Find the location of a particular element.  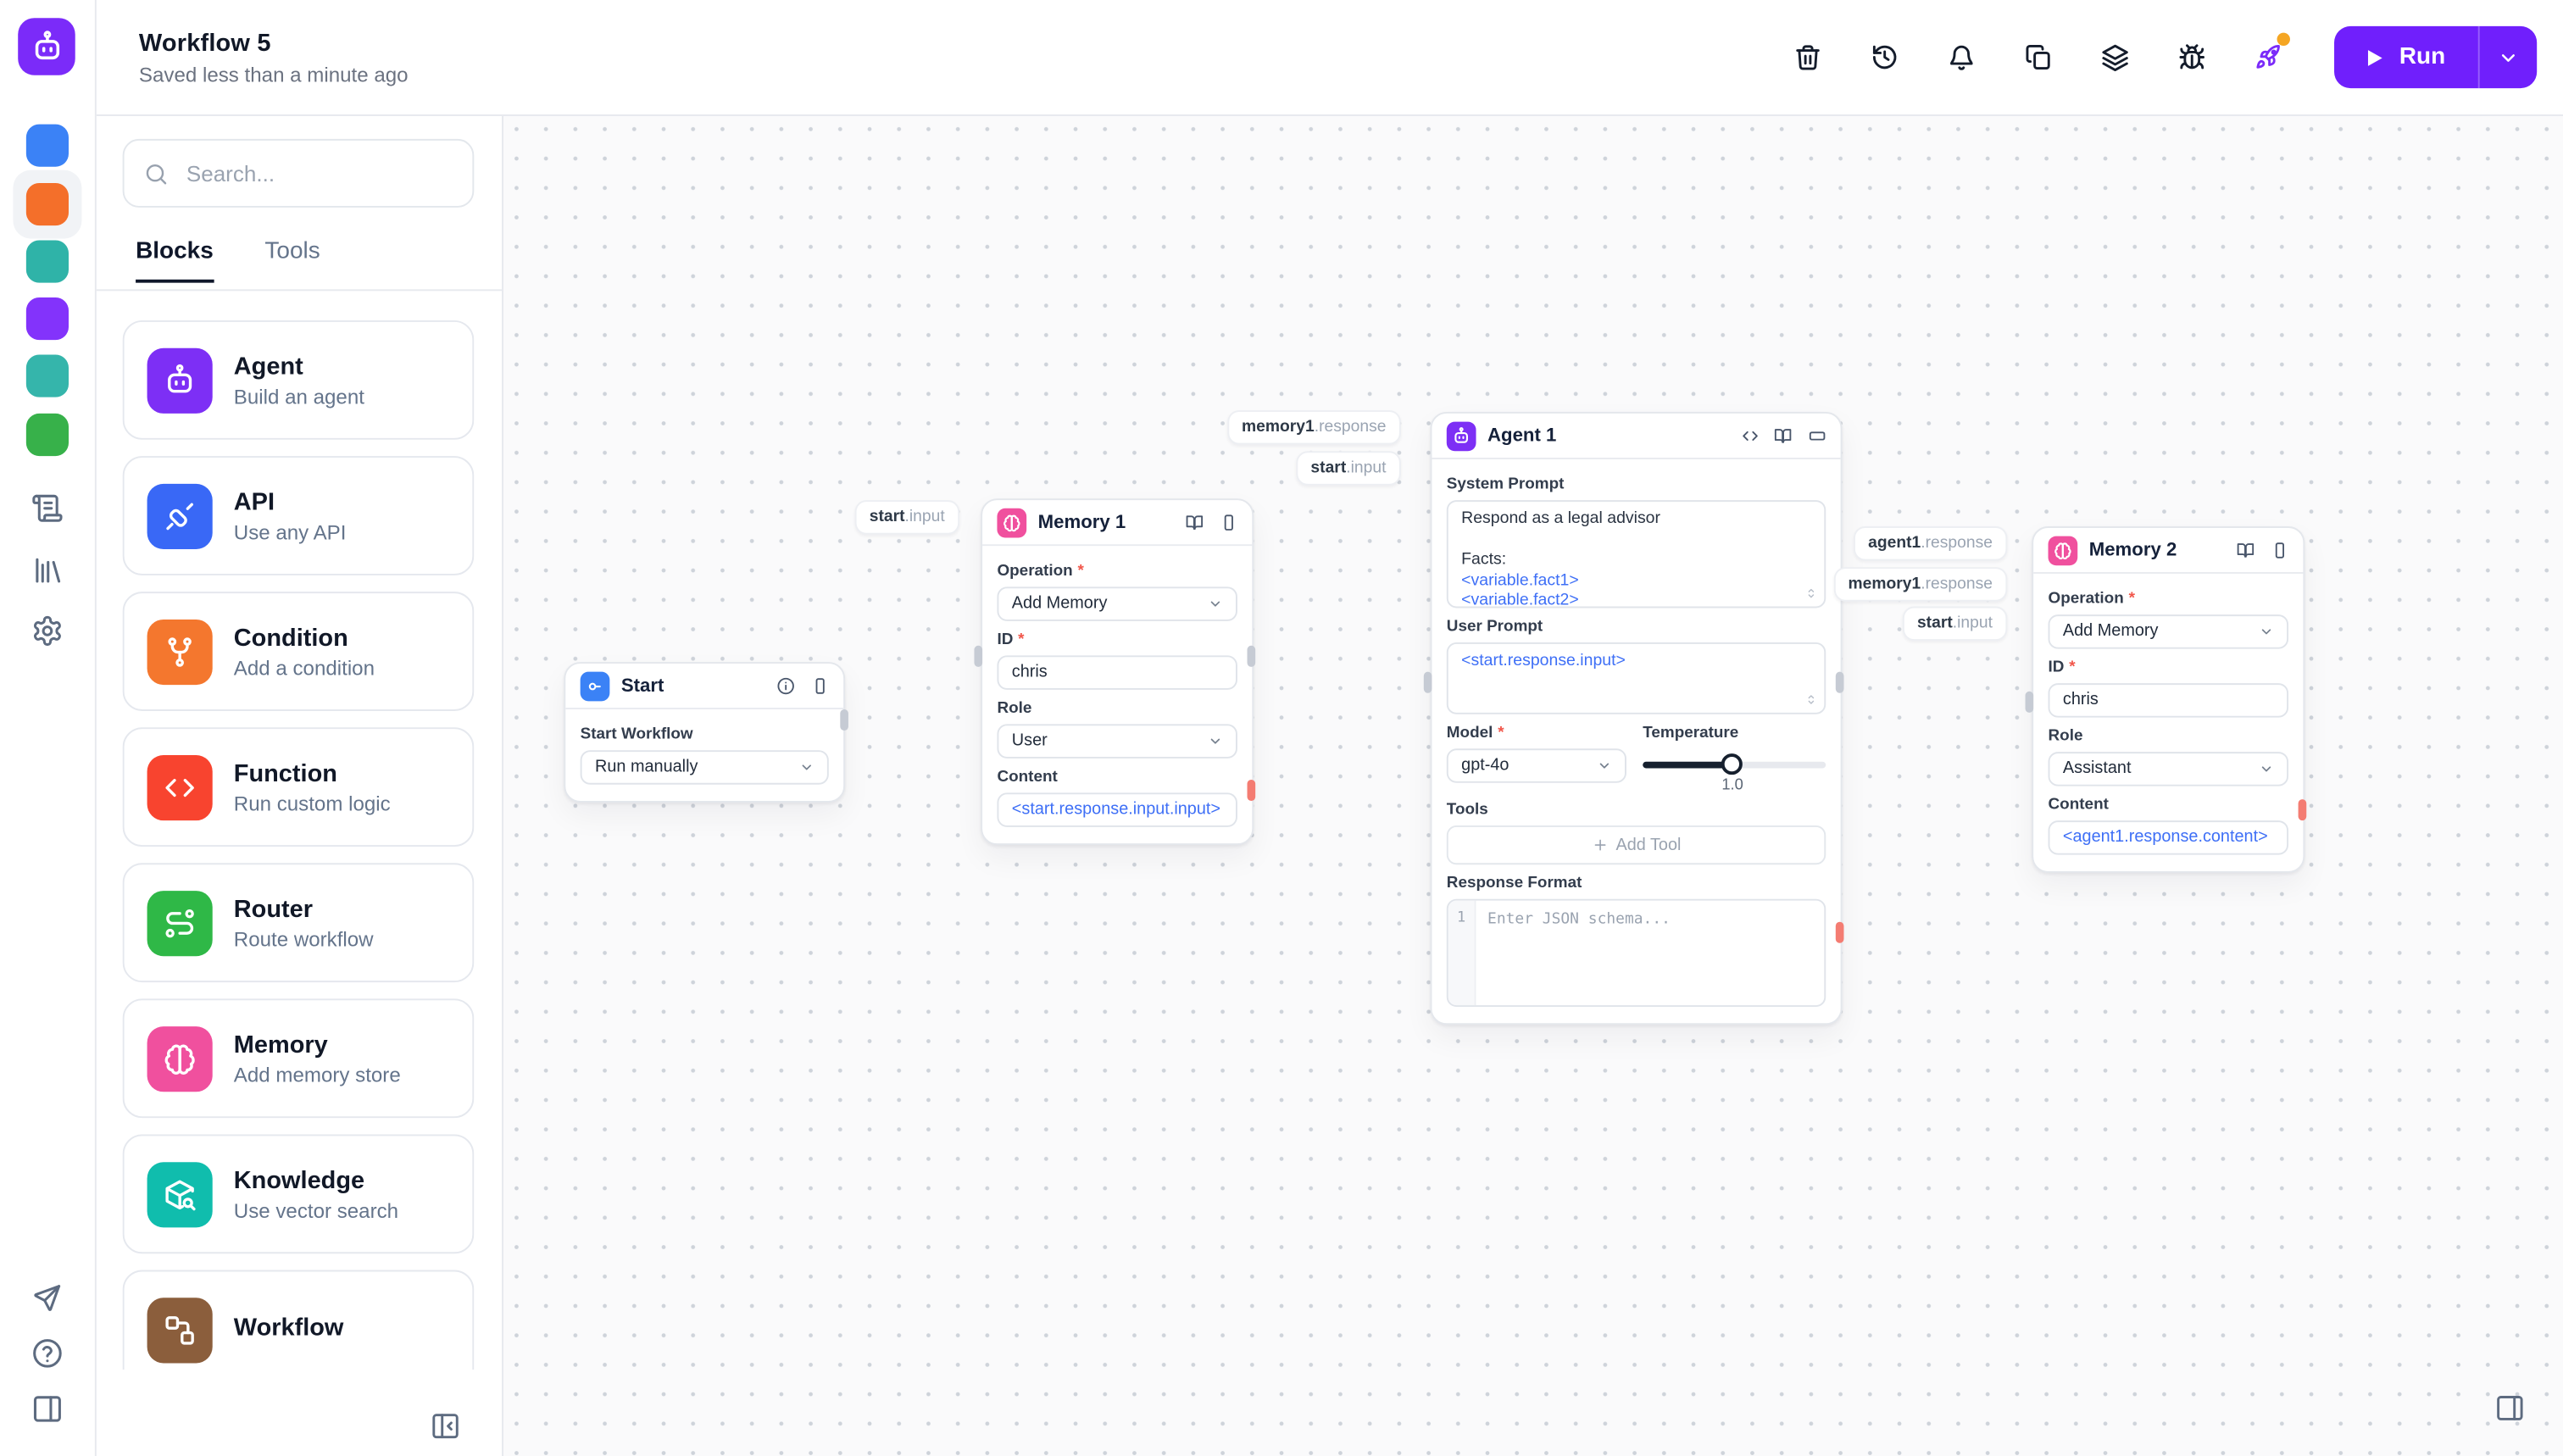

block-card-router: Router Route workflow is located at coordinates (298, 923).